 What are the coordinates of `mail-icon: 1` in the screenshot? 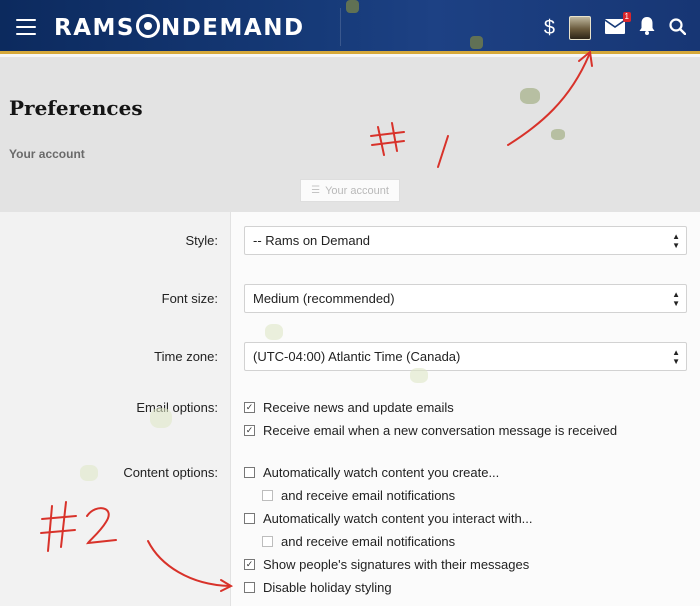 It's located at (617, 25).